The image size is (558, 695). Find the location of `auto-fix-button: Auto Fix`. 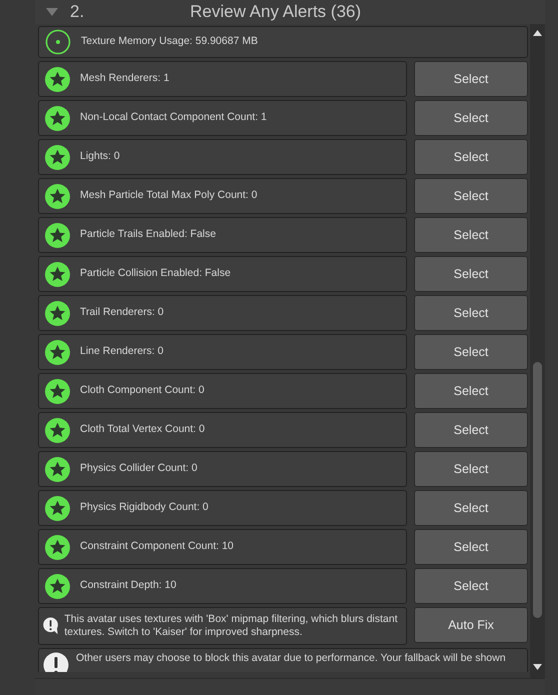

auto-fix-button: Auto Fix is located at coordinates (471, 625).